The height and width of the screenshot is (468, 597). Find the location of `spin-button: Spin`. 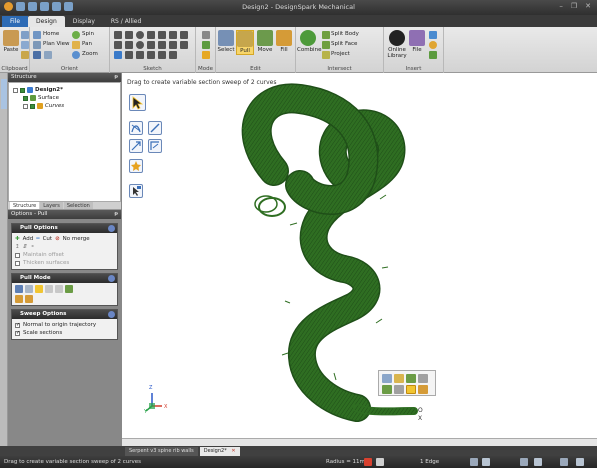

spin-button: Spin is located at coordinates (88, 34).